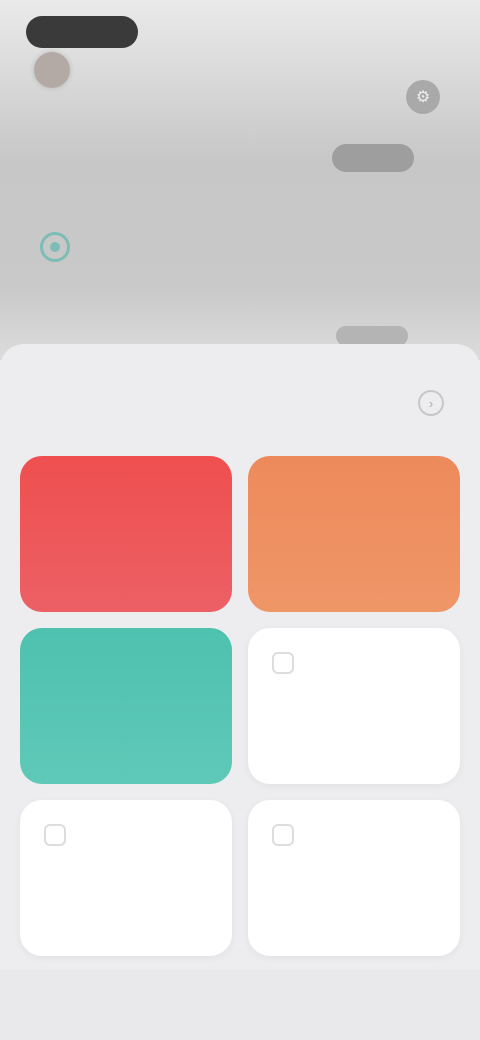  Describe the element at coordinates (431, 403) in the screenshot. I see `chevron-right-icon: ›` at that location.